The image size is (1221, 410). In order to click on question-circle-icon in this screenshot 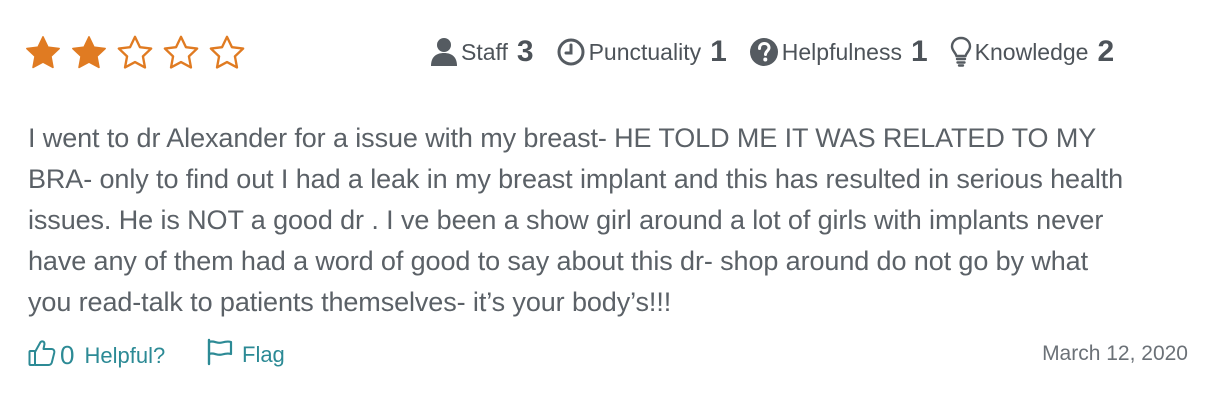, I will do `click(764, 52)`.